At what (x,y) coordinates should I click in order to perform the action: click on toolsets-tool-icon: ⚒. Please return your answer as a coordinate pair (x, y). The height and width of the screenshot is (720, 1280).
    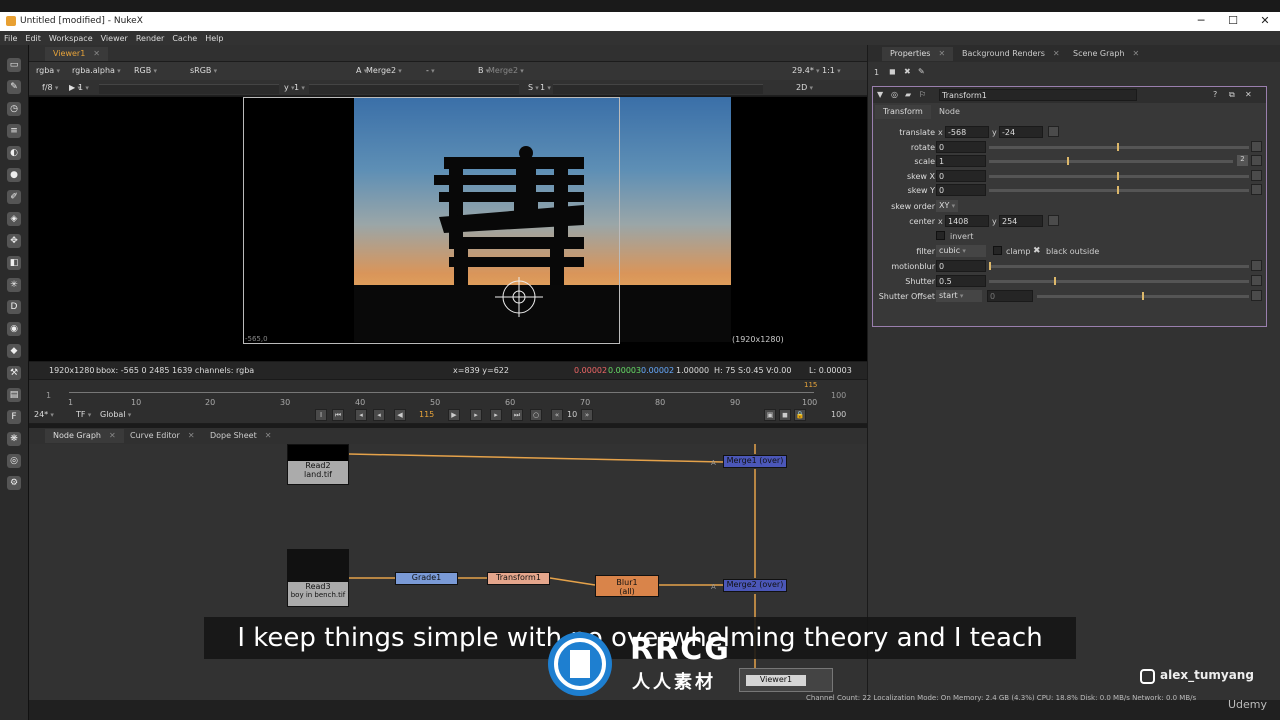
    Looking at the image, I should click on (14, 373).